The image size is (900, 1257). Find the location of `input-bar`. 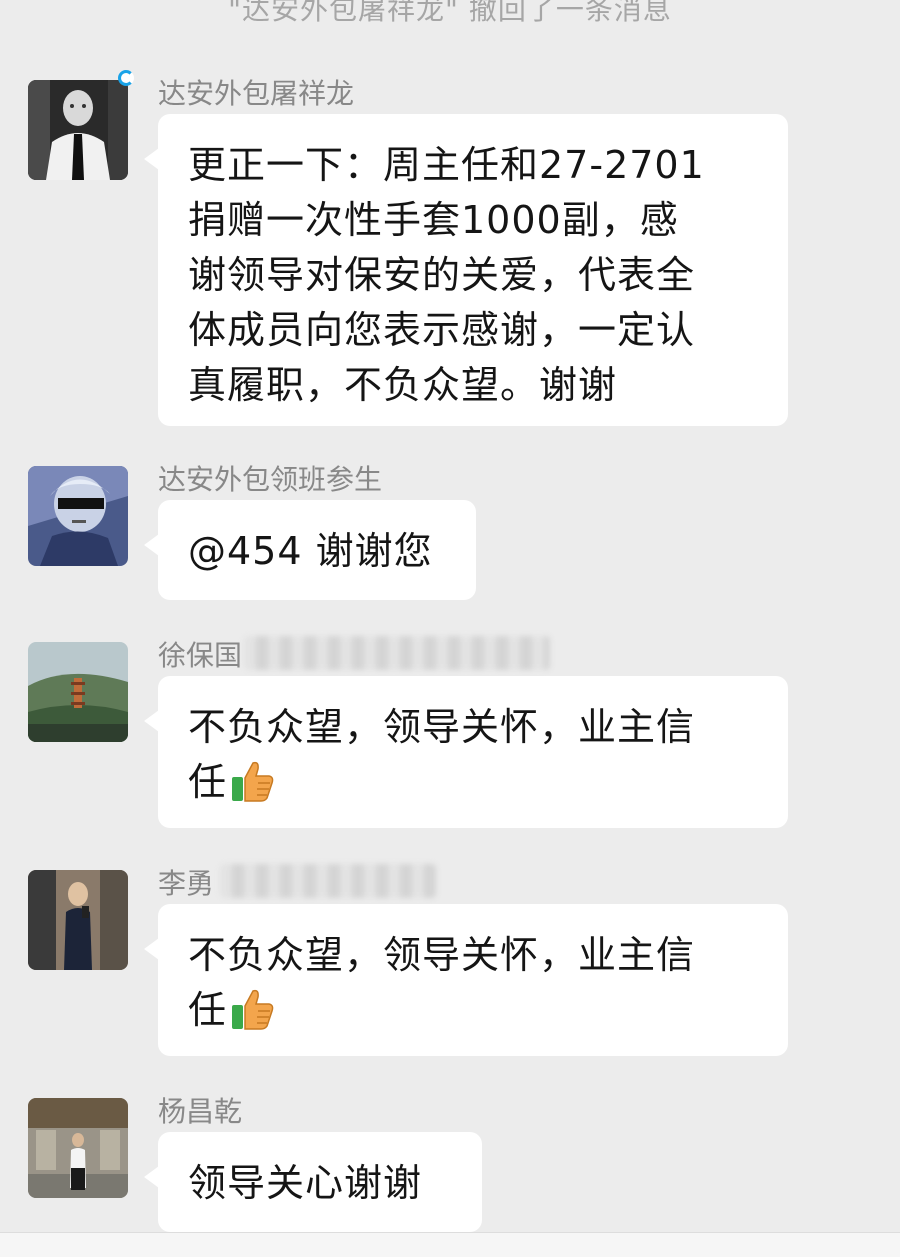

input-bar is located at coordinates (450, 1244).